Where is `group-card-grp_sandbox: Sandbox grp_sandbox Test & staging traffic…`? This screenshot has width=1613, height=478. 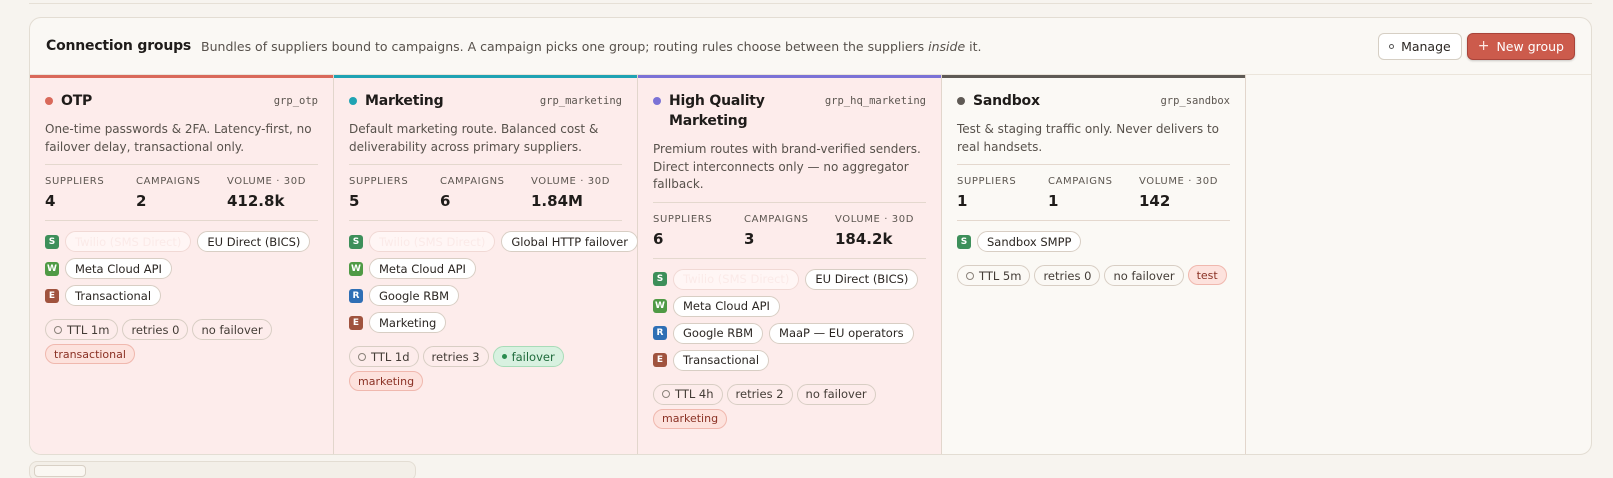
group-card-grp_sandbox: Sandbox grp_sandbox Test & staging traffic… is located at coordinates (1094, 264).